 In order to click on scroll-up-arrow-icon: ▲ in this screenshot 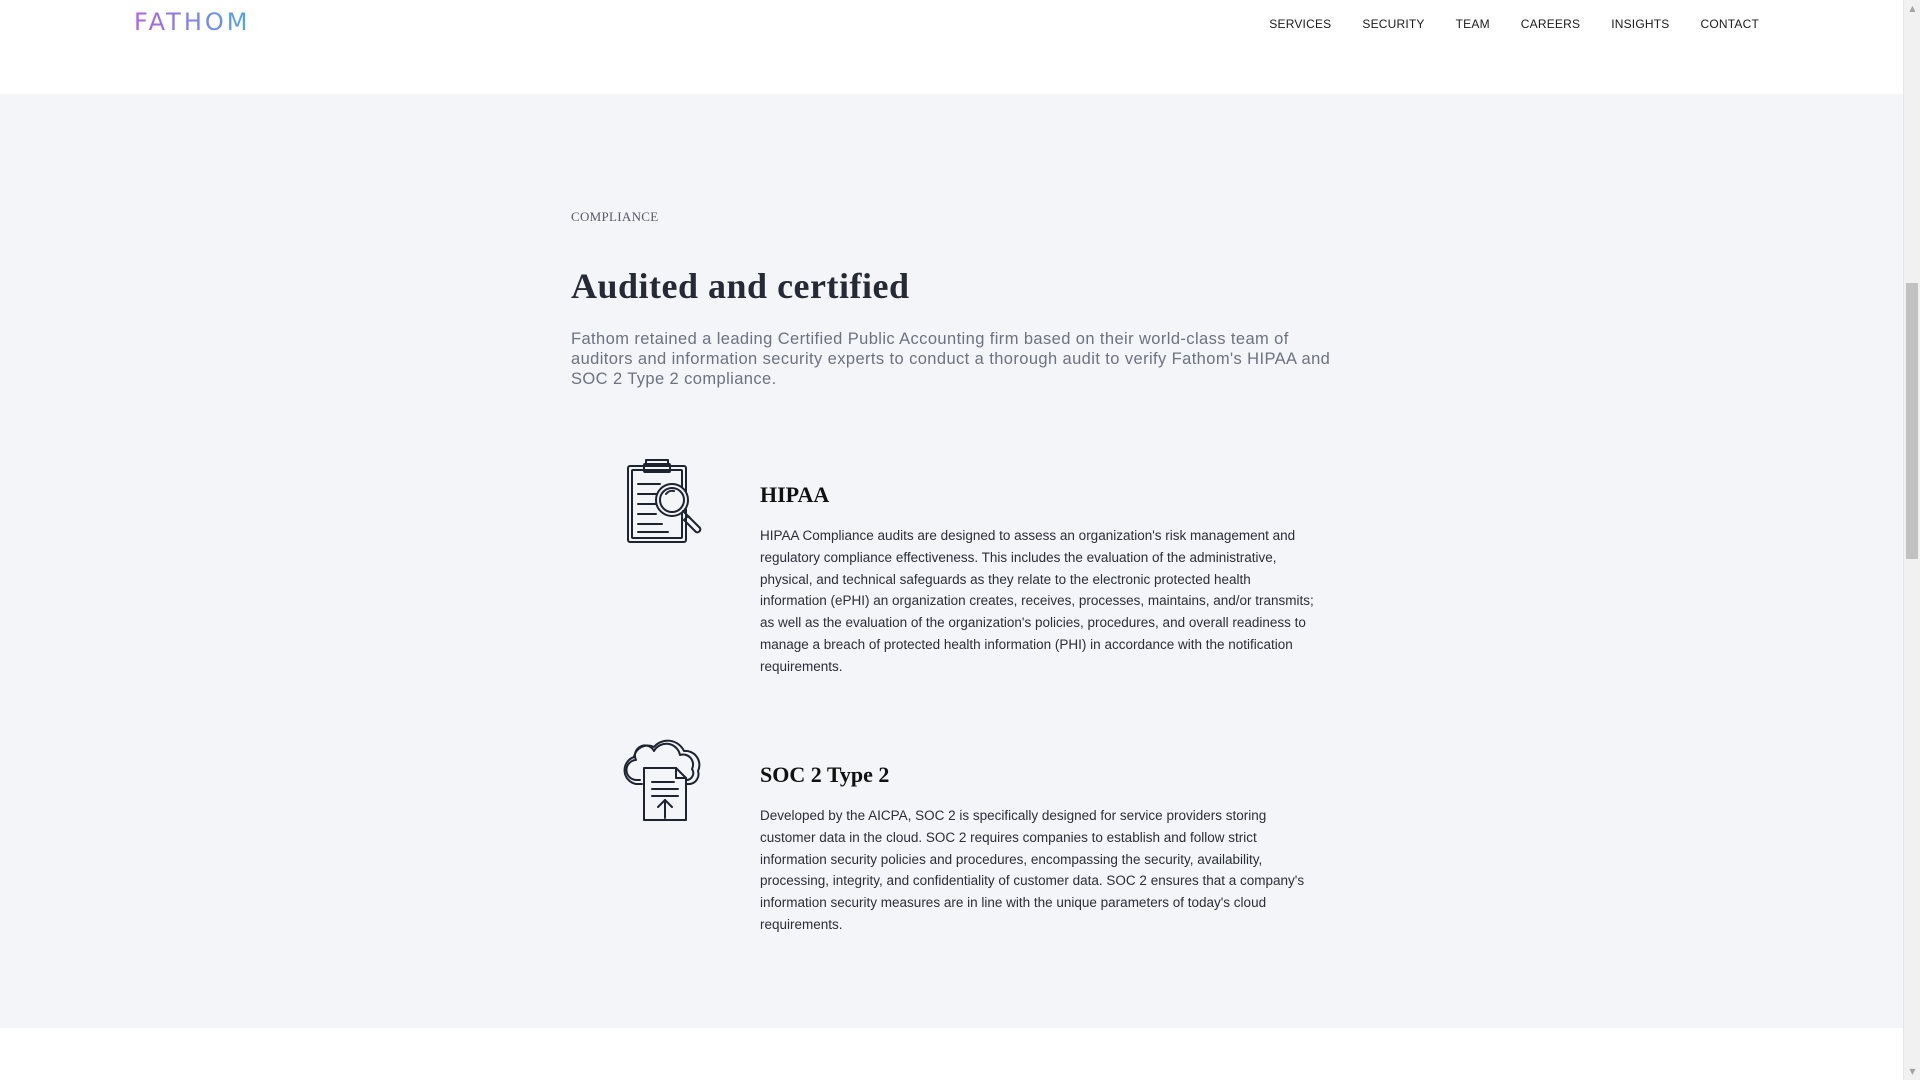, I will do `click(1912, 8)`.